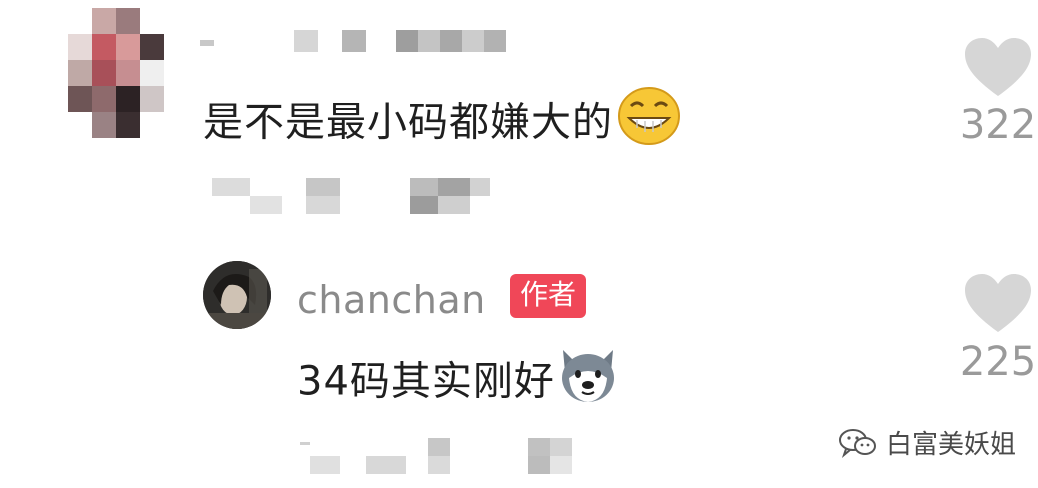 The height and width of the screenshot is (488, 1038). I want to click on author-avatar, so click(237, 295).